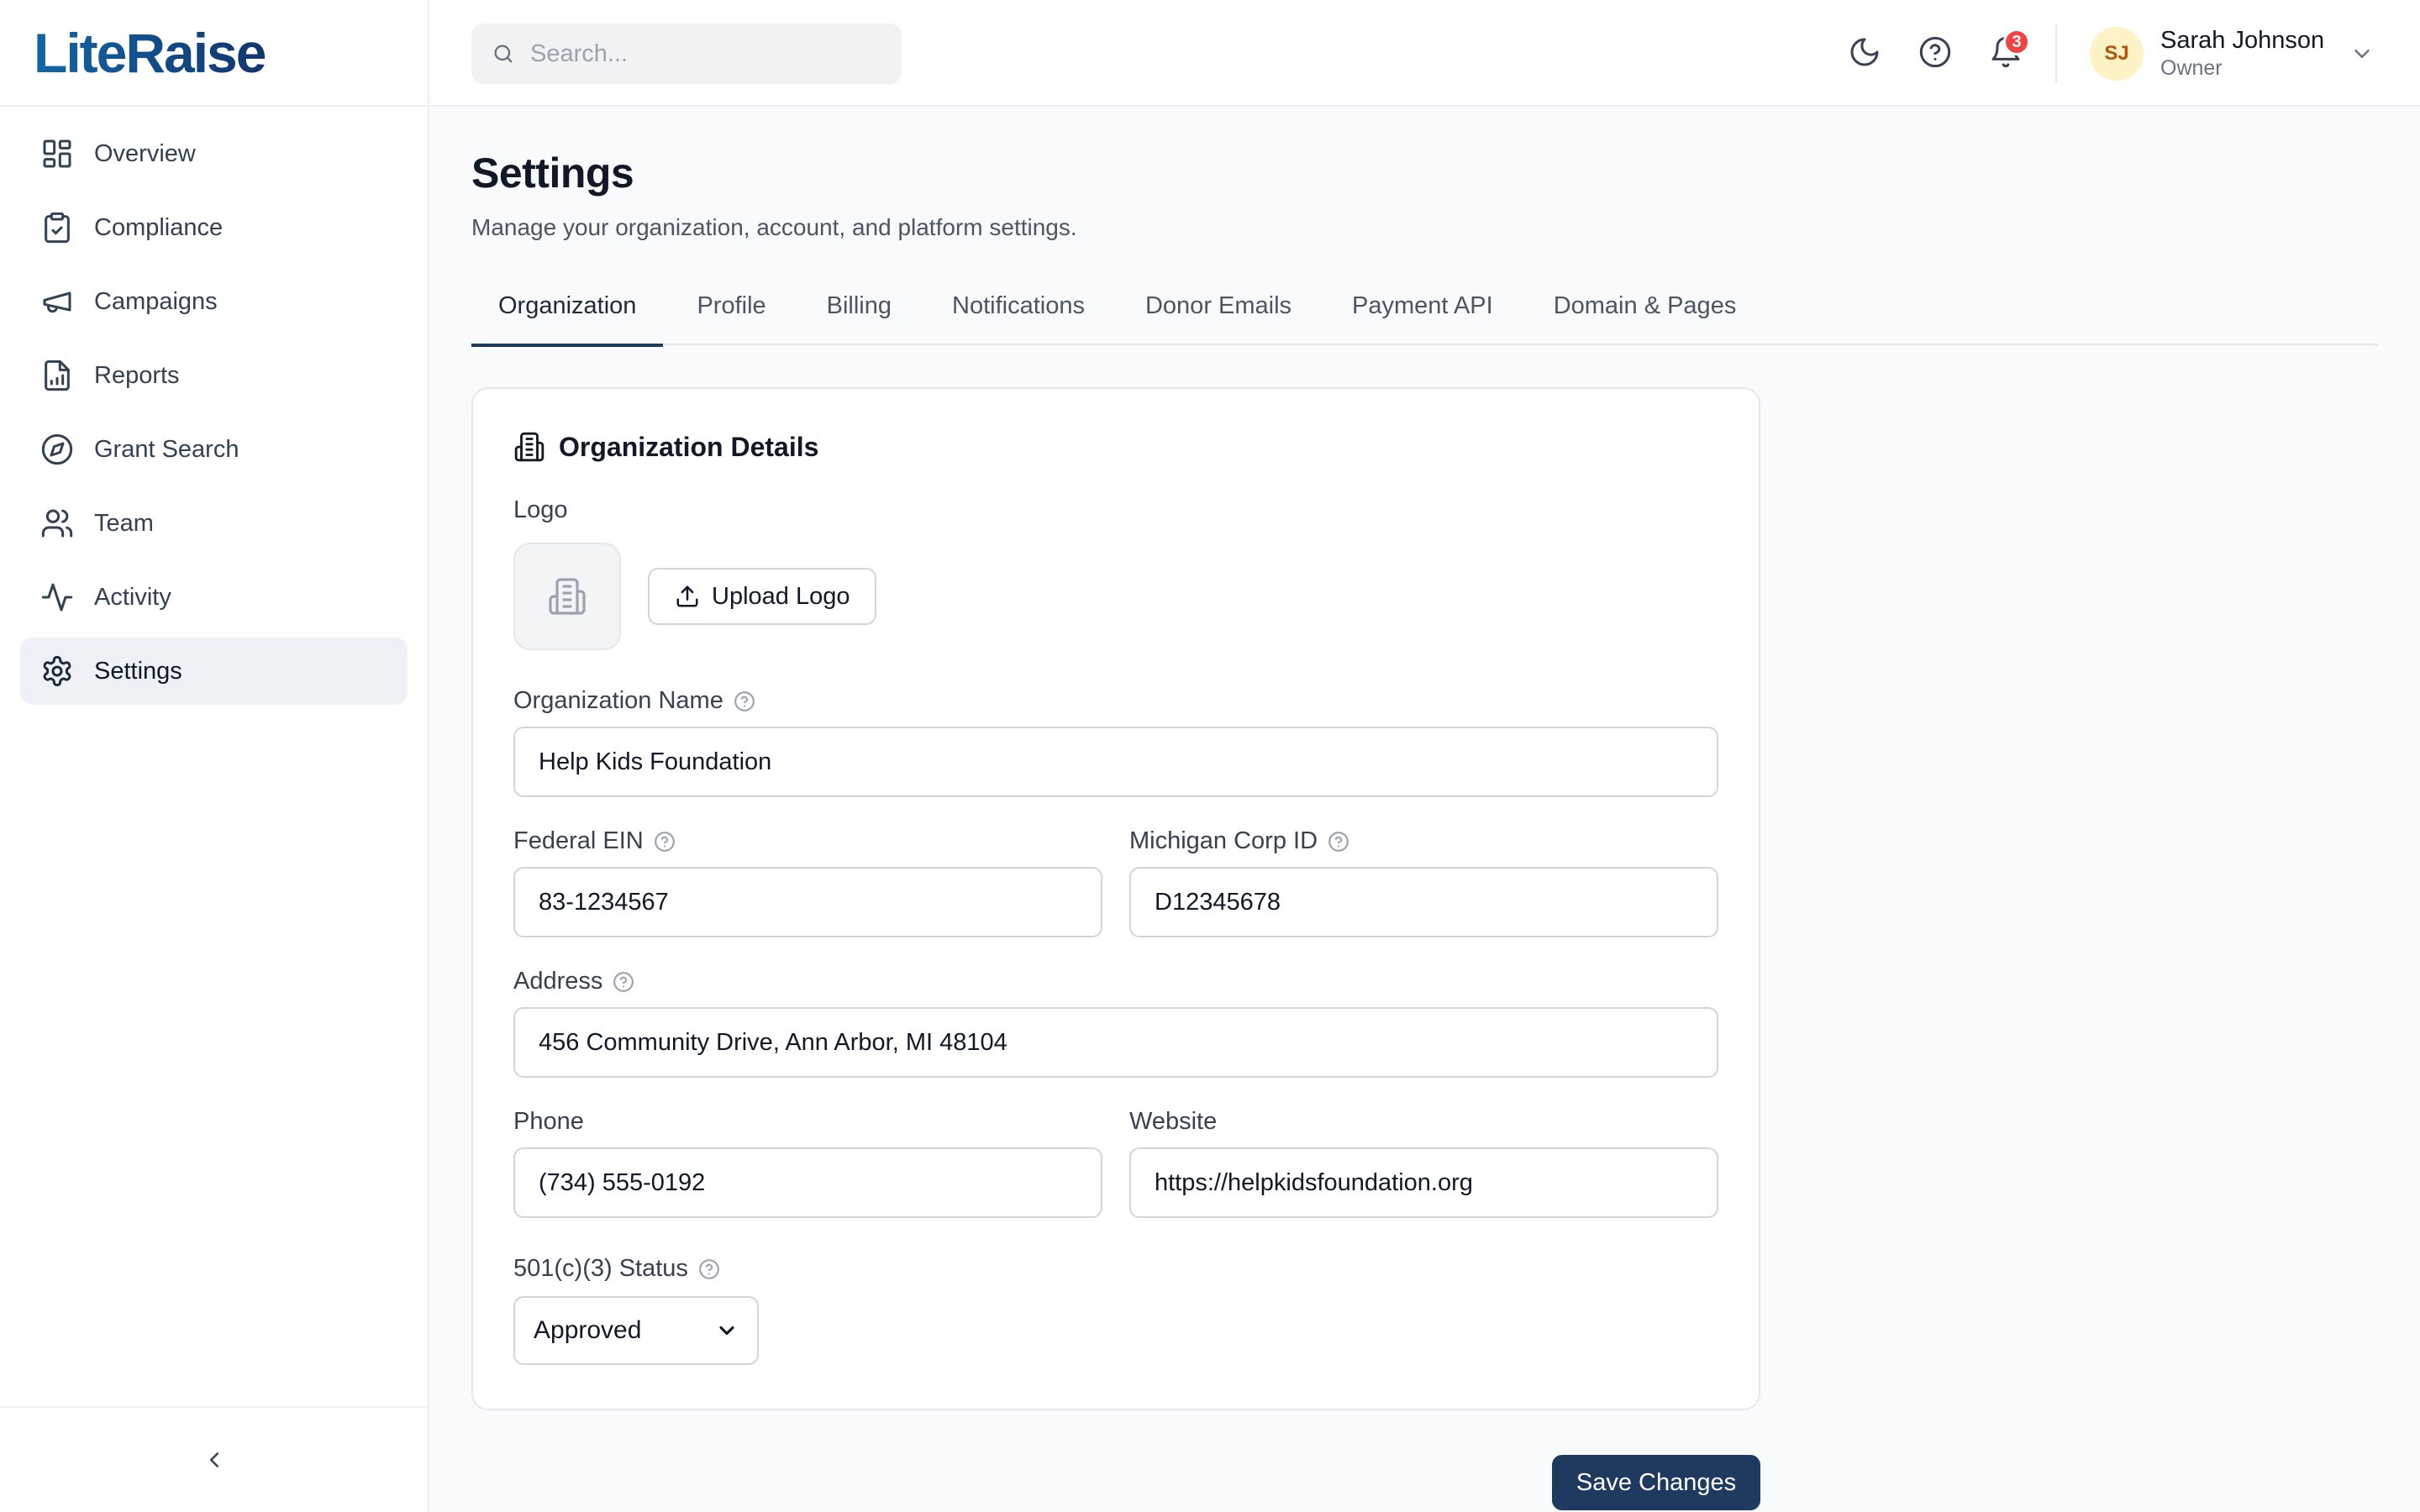 This screenshot has width=2420, height=1512. Describe the element at coordinates (1019, 315) in the screenshot. I see `tab-notifications: Notifications` at that location.